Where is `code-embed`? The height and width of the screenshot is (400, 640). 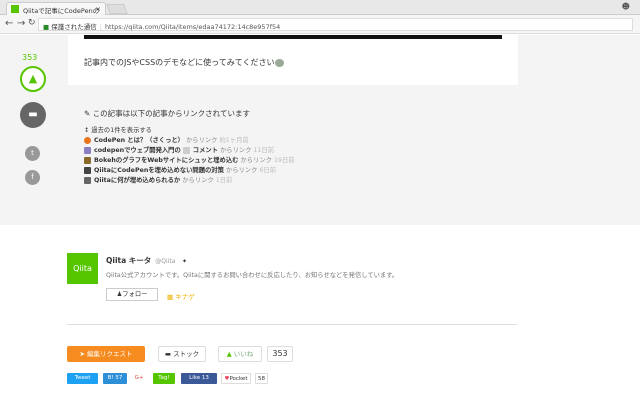
code-embed is located at coordinates (293, 37).